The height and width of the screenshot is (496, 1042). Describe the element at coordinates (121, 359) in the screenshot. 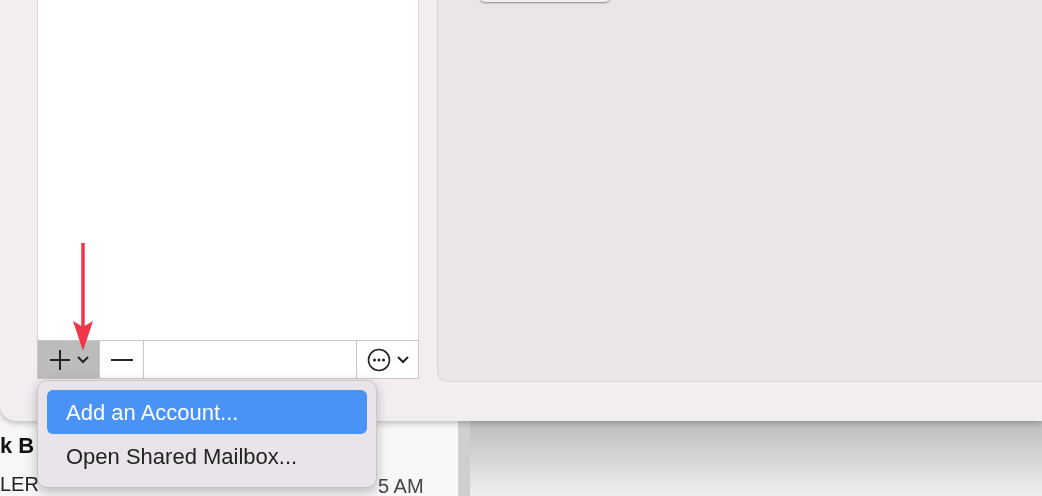

I see `minus-icon` at that location.